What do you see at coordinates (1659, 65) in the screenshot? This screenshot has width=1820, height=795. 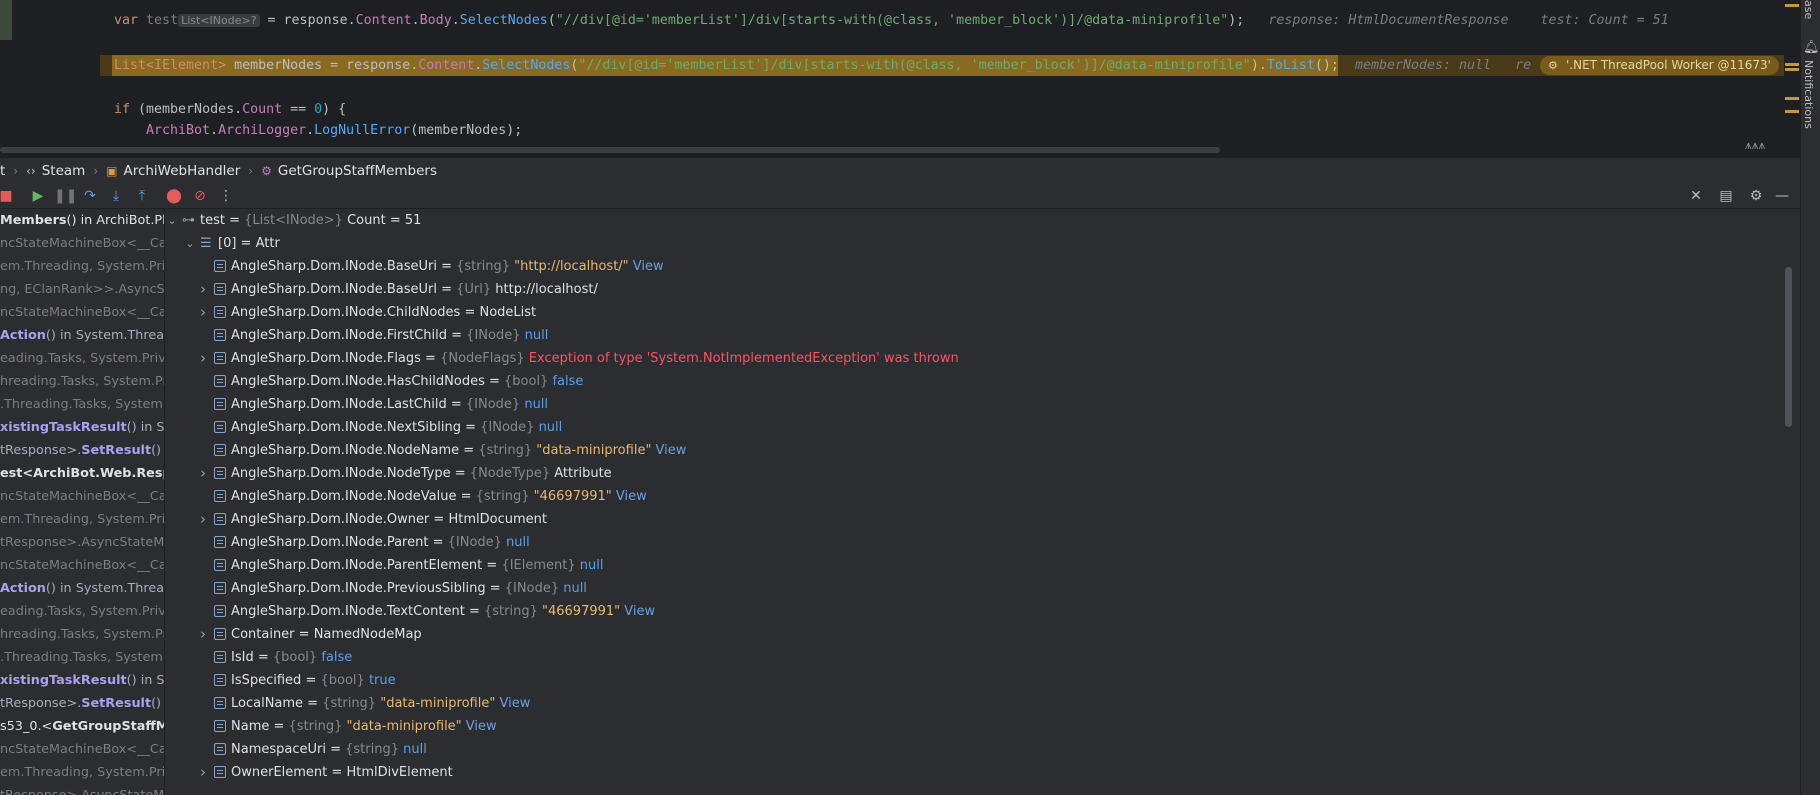 I see `thread-badge: ⚙ '.NET ThreadPool Worker @11673'` at bounding box center [1659, 65].